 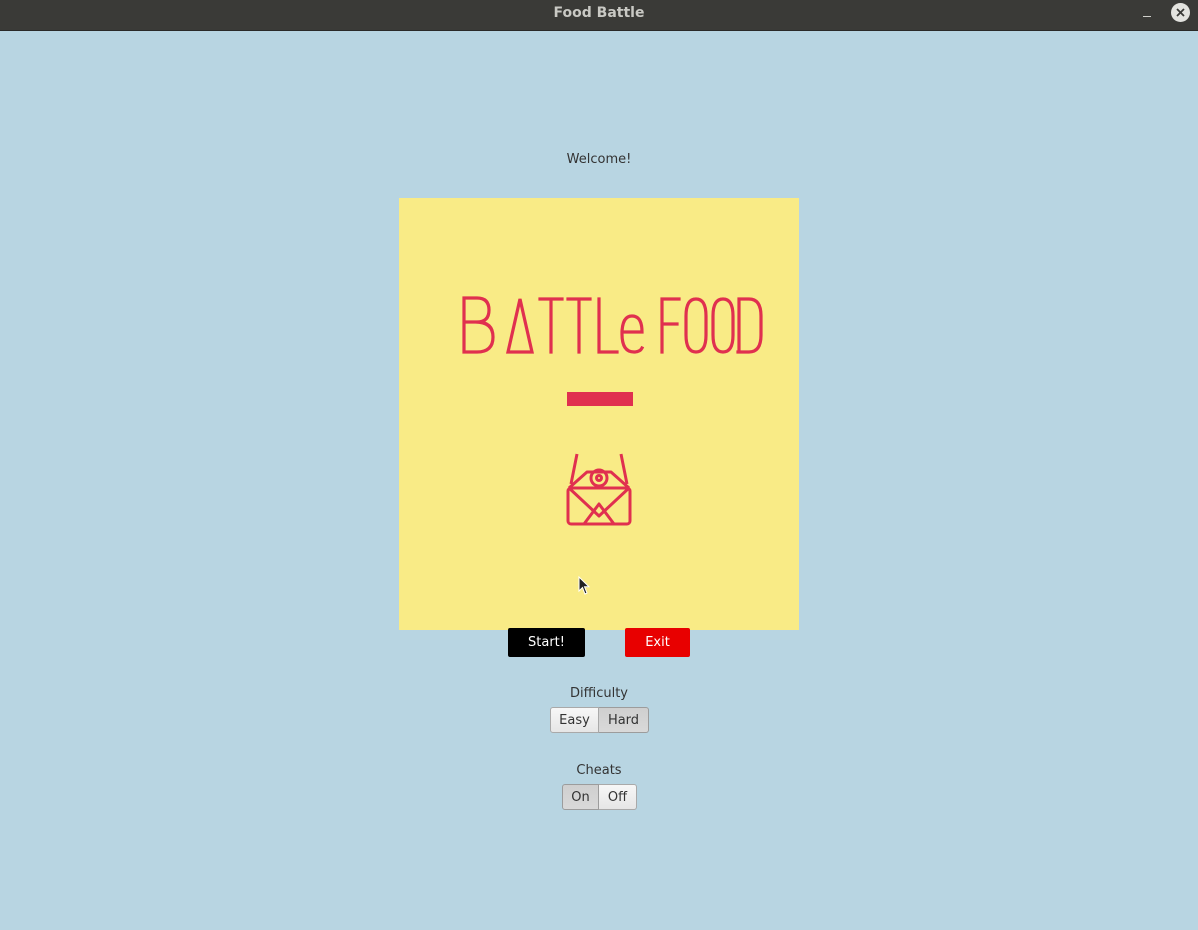 What do you see at coordinates (599, 159) in the screenshot?
I see `welcome-label: Welcome!` at bounding box center [599, 159].